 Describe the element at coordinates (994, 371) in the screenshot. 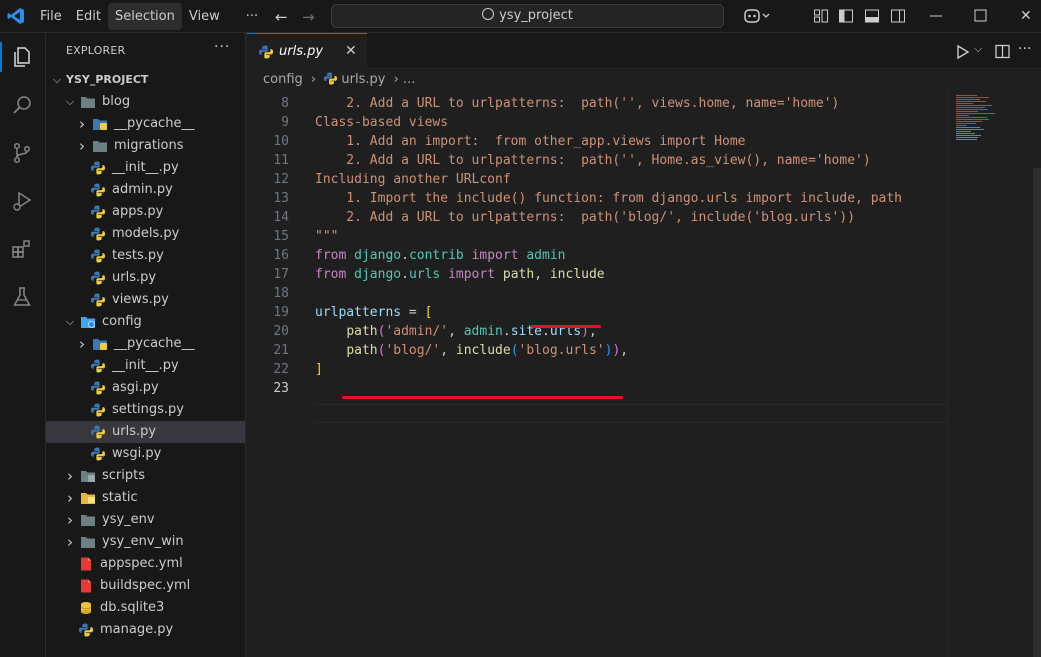

I see `minimap` at that location.